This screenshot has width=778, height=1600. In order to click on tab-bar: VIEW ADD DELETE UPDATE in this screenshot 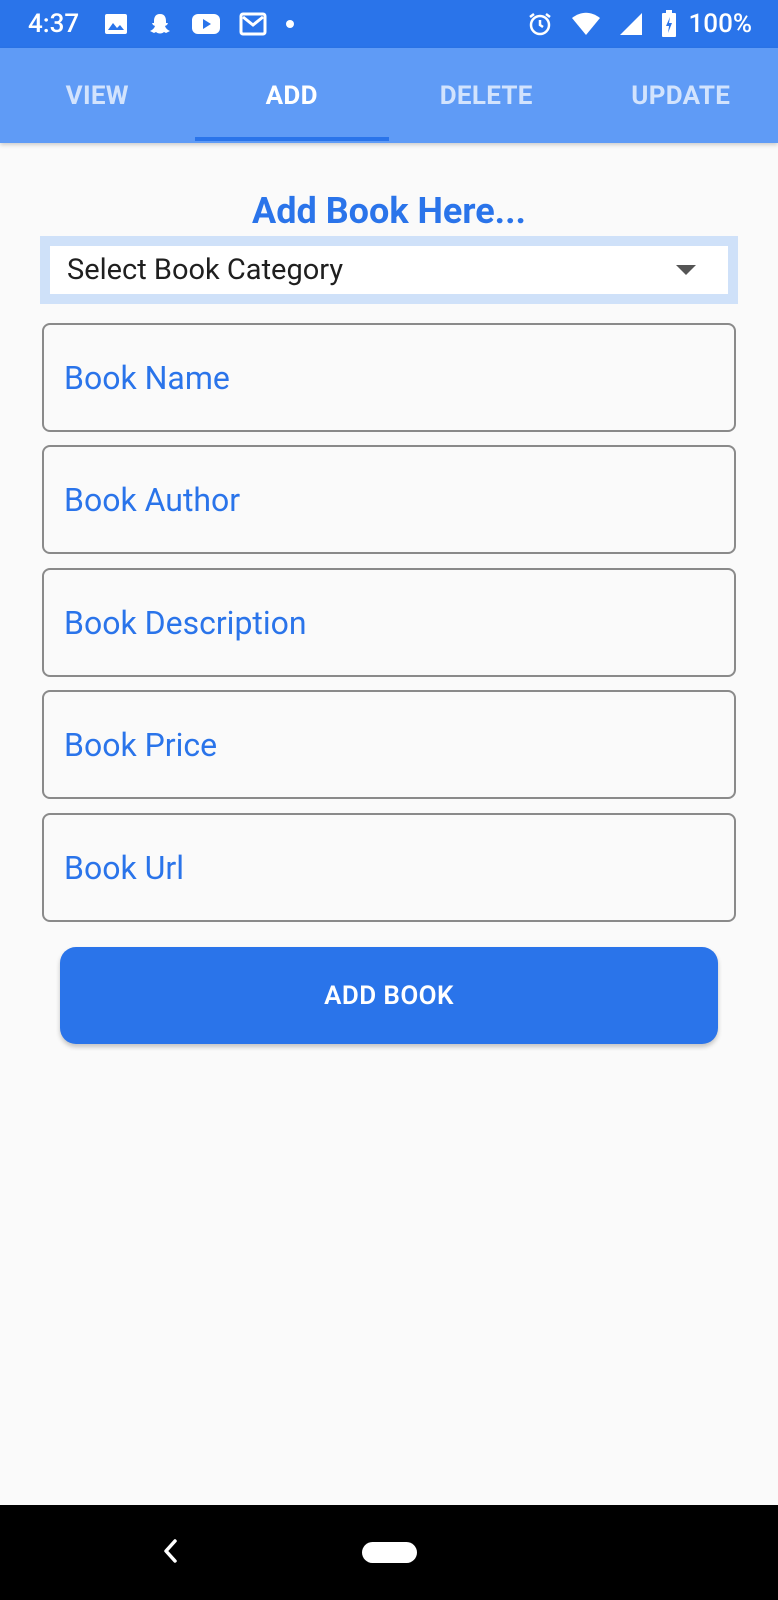, I will do `click(389, 95)`.